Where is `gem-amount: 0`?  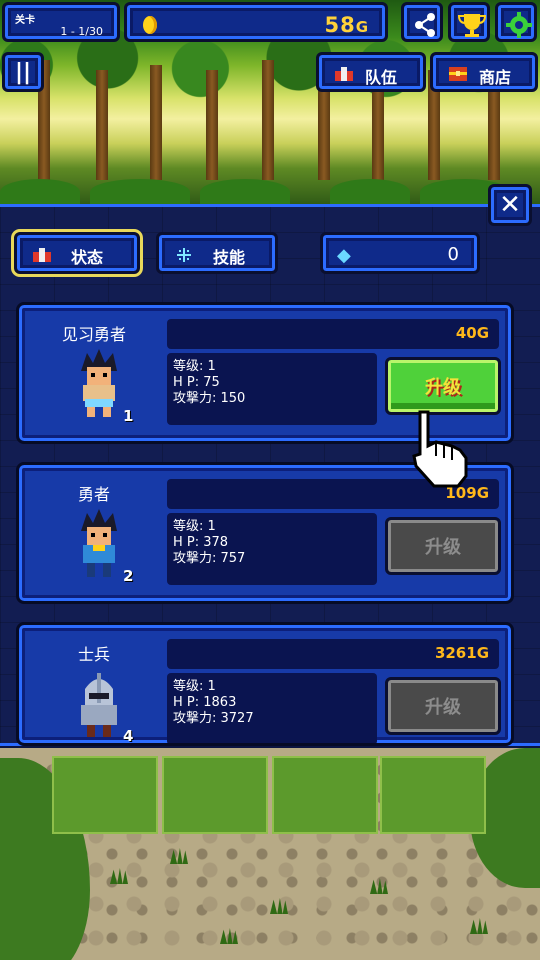
gem-amount: 0 is located at coordinates (453, 254).